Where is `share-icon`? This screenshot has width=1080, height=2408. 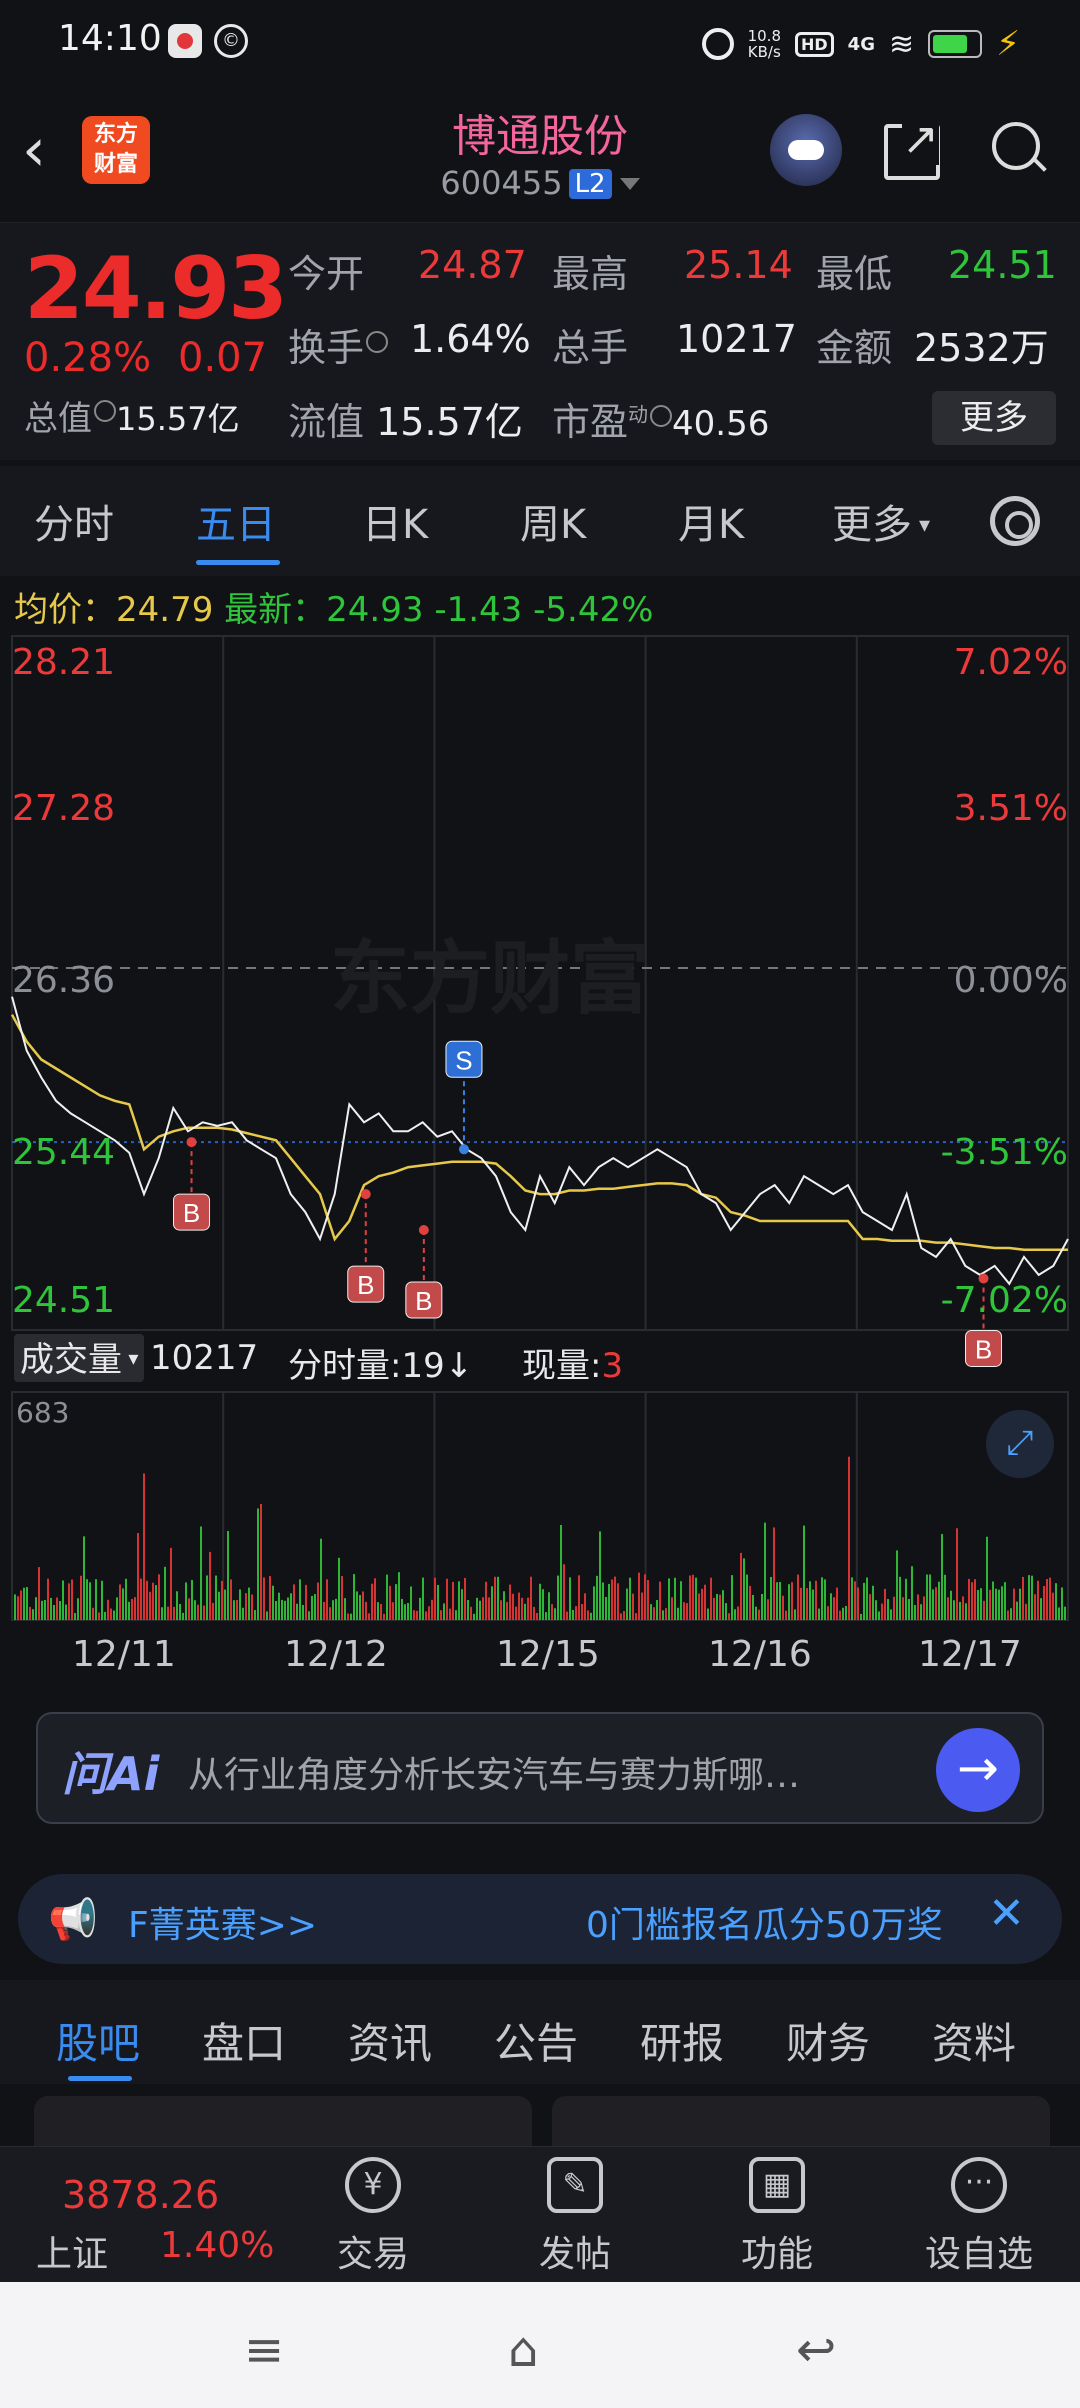
share-icon is located at coordinates (912, 147).